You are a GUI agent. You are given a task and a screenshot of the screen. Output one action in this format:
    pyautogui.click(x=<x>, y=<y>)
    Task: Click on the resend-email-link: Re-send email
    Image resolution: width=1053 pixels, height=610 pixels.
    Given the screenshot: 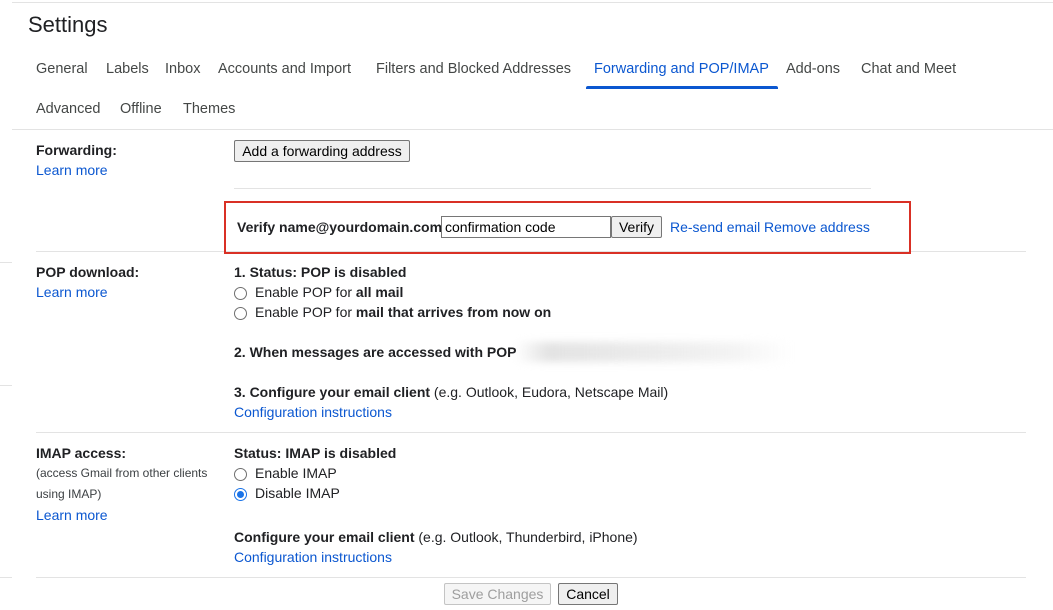 What is the action you would take?
    pyautogui.click(x=715, y=227)
    